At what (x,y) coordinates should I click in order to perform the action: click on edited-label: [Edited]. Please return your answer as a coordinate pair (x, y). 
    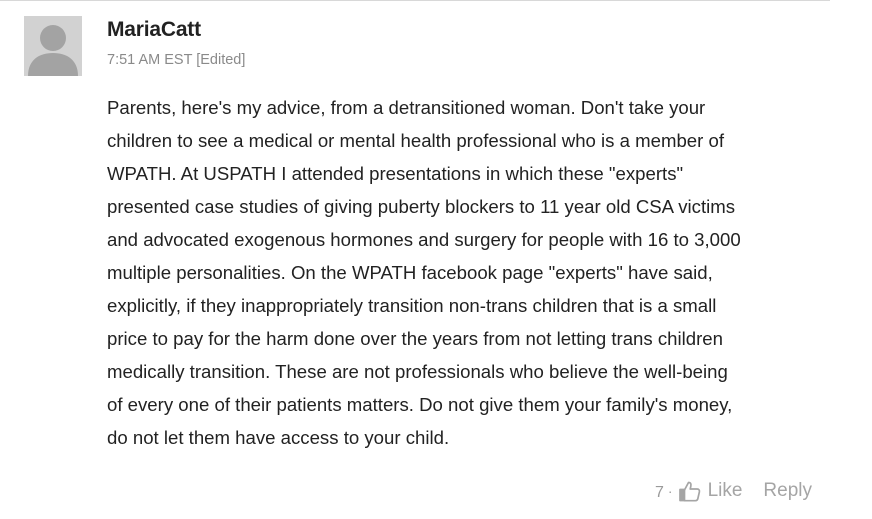
    Looking at the image, I should click on (221, 60).